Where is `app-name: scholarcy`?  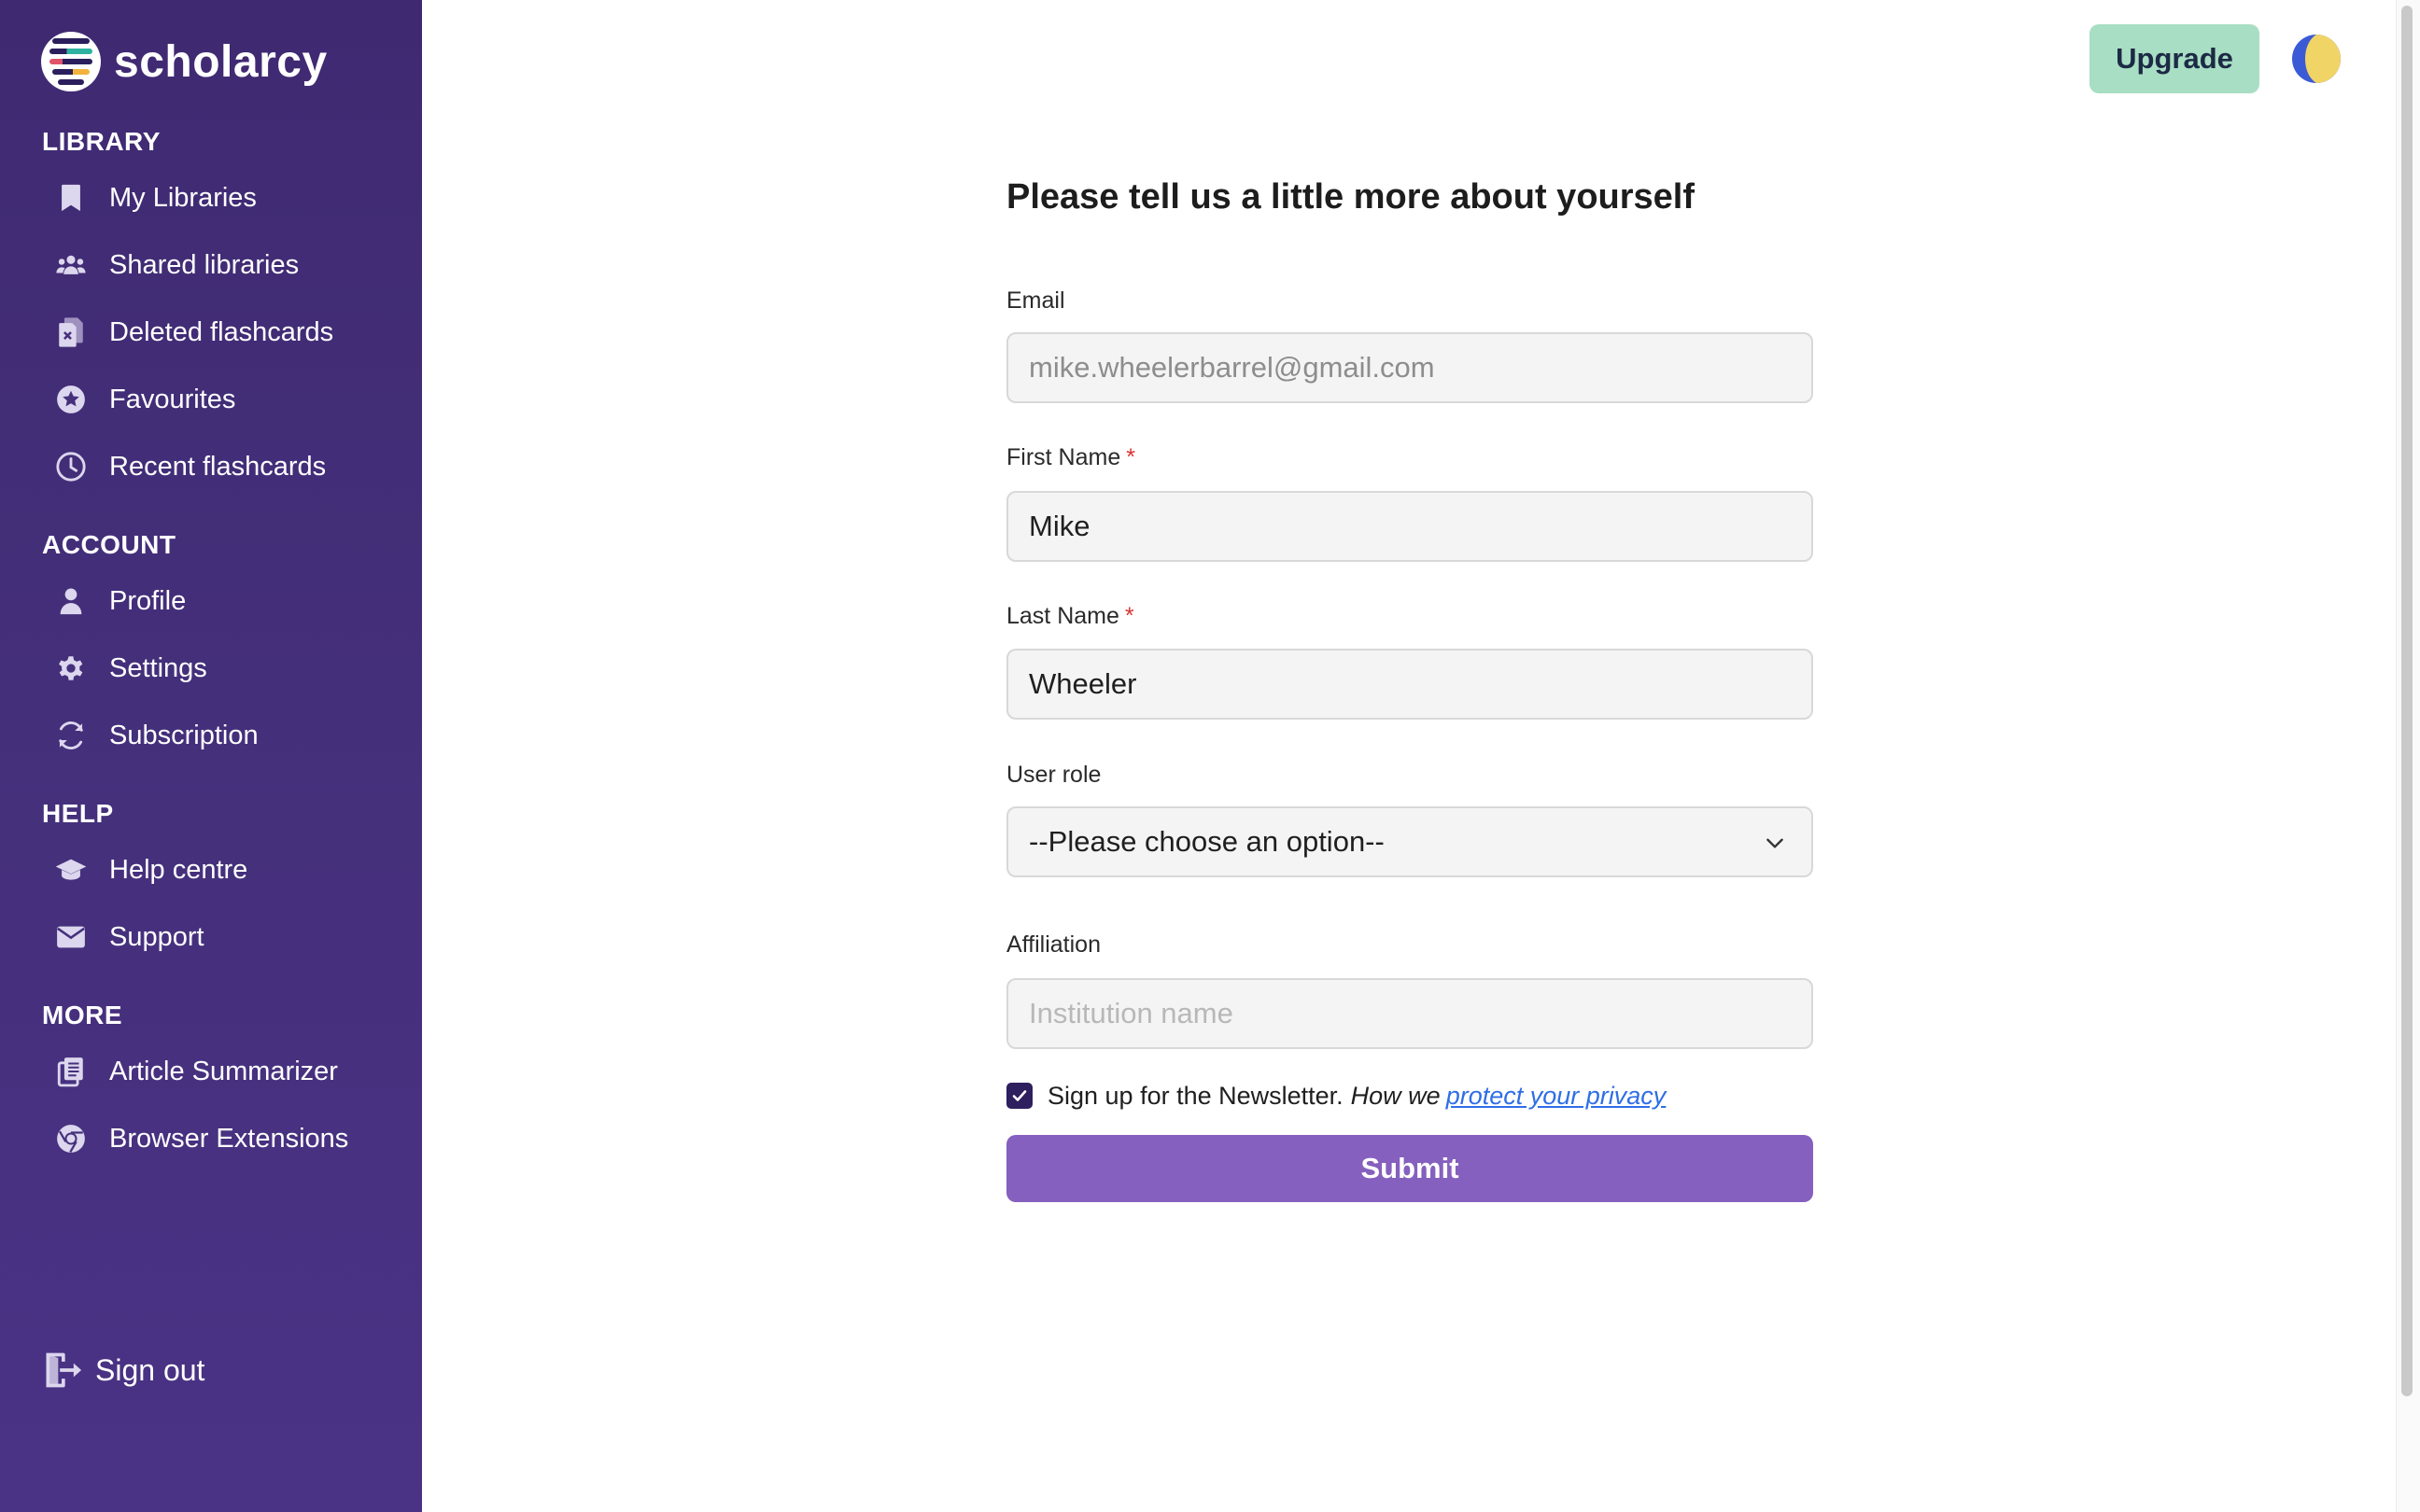 app-name: scholarcy is located at coordinates (221, 61).